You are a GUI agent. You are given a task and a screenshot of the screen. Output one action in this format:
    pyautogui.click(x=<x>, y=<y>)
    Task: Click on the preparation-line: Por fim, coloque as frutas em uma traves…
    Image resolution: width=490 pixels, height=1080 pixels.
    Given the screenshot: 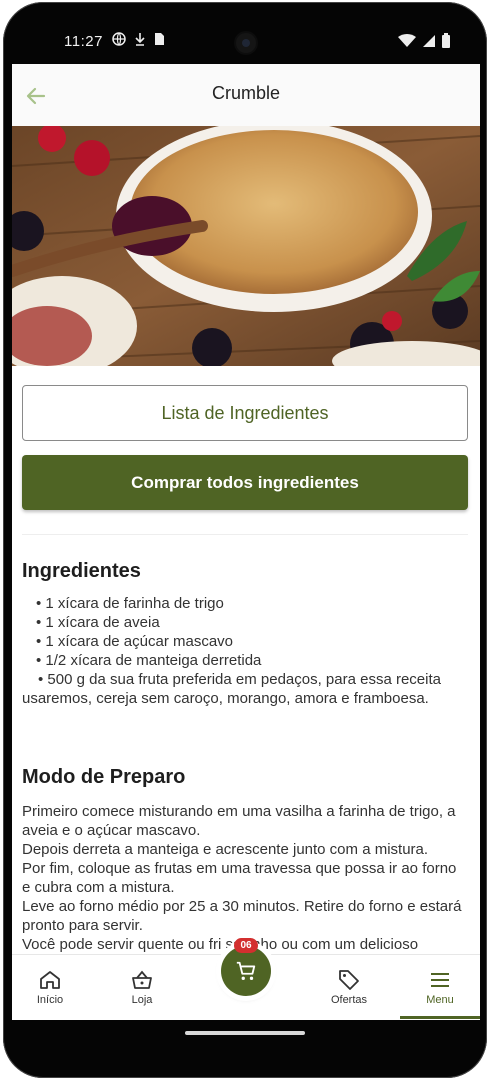 What is the action you would take?
    pyautogui.click(x=239, y=878)
    